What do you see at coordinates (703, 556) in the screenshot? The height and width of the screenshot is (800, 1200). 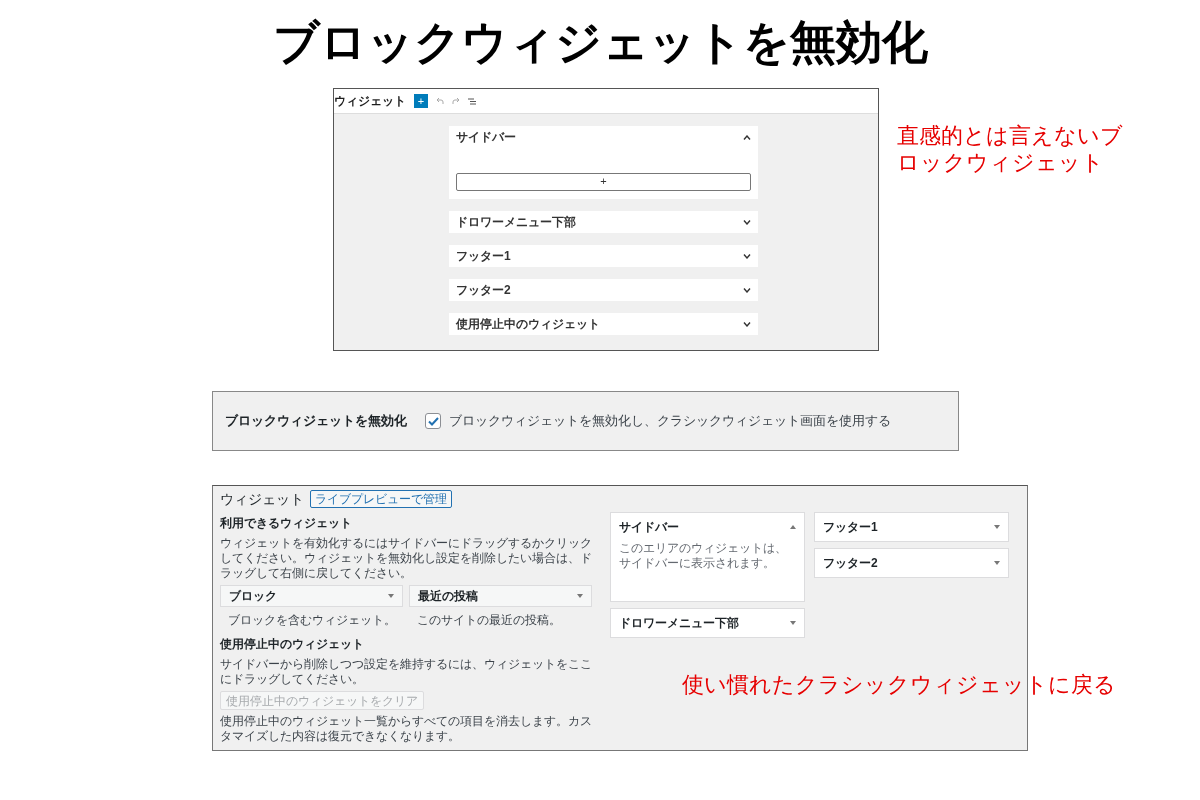 I see `area-description: このエリアのウィジェットは、サイドバーに表示されます。` at bounding box center [703, 556].